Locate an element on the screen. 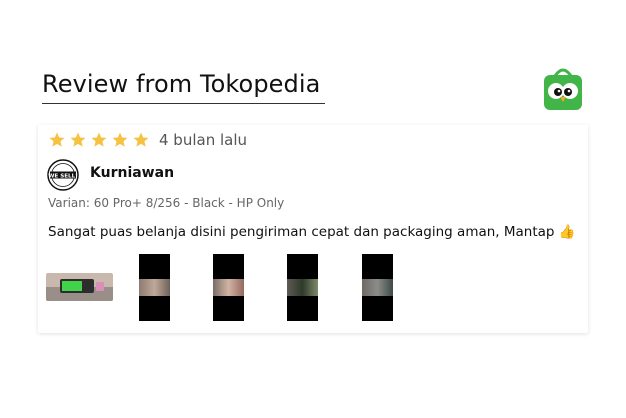 Image resolution: width=626 pixels, height=418 pixels. avatar: WE SELL! is located at coordinates (63, 175).